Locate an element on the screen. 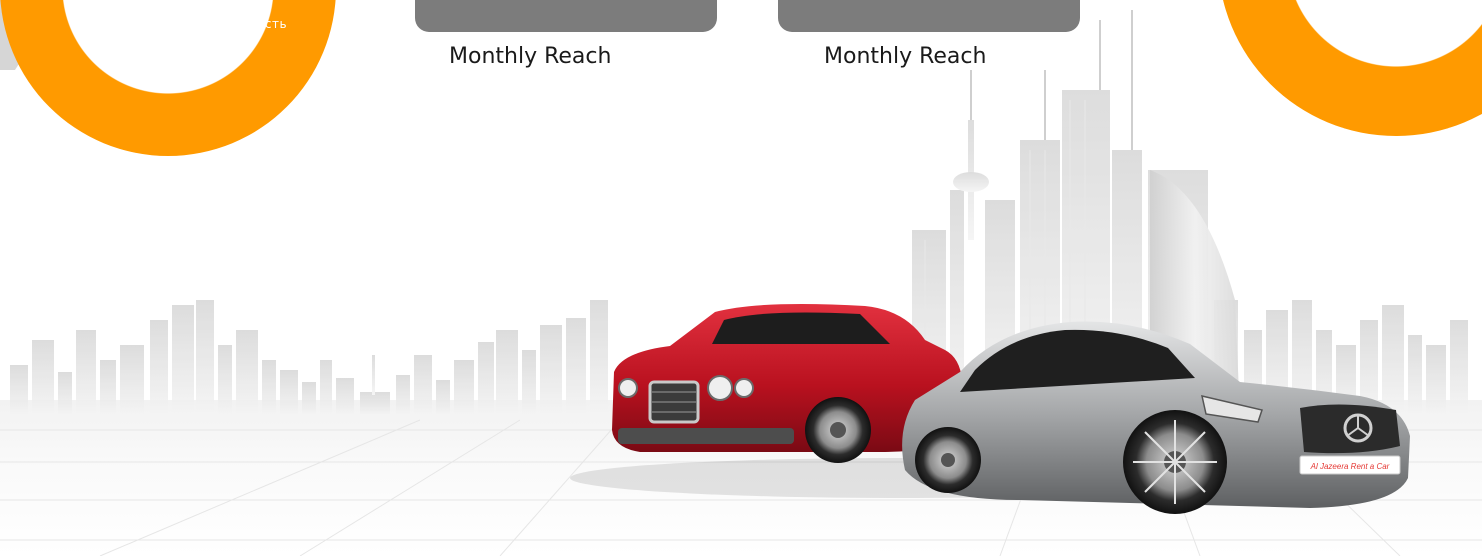 Image resolution: width=1482 pixels, height=556 pixels. ring-caption: есть is located at coordinates (272, 24).